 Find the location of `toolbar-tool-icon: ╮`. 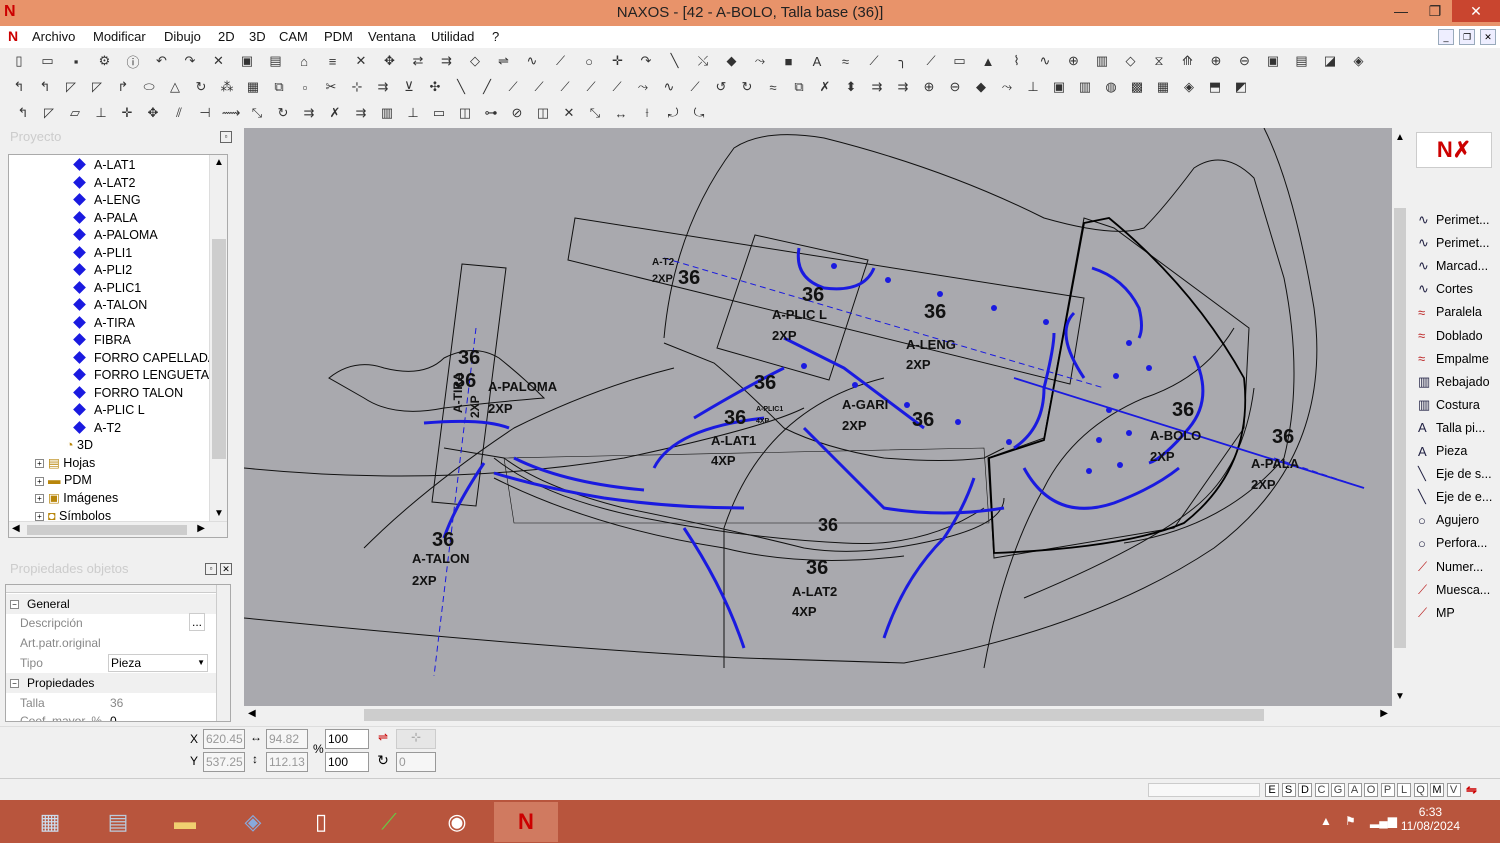

toolbar-tool-icon: ╮ is located at coordinates (903, 61).